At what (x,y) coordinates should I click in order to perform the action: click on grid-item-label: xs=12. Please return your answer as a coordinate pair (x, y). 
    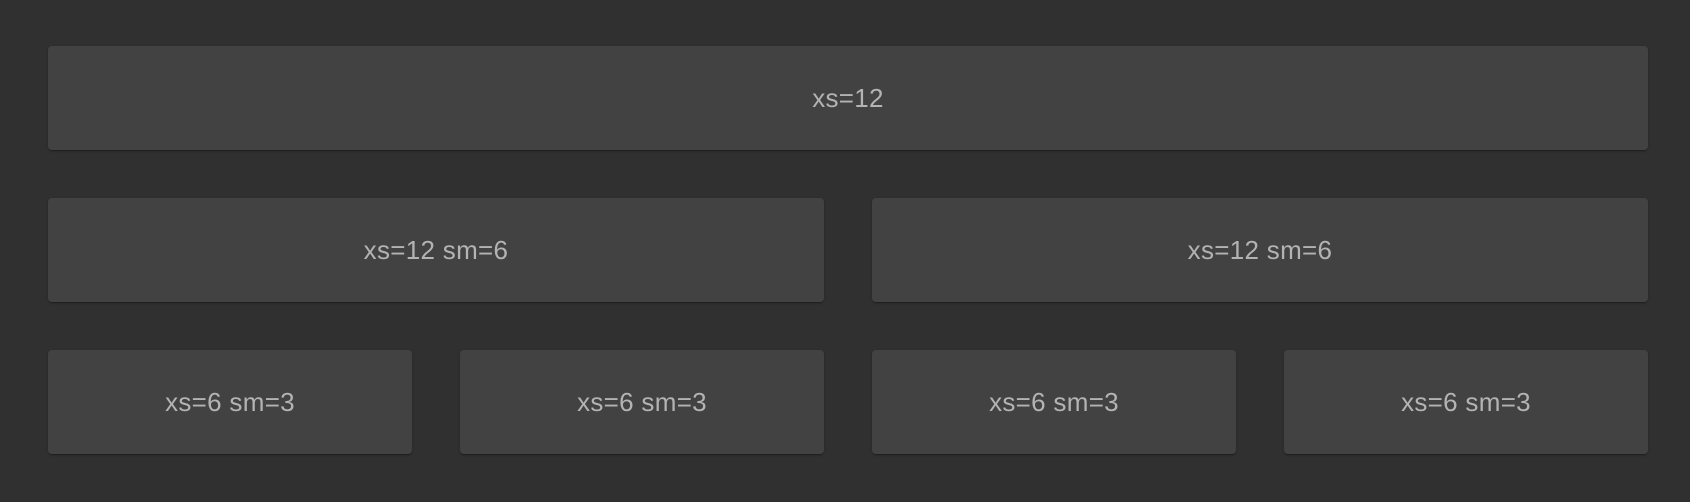
    Looking at the image, I should click on (848, 97).